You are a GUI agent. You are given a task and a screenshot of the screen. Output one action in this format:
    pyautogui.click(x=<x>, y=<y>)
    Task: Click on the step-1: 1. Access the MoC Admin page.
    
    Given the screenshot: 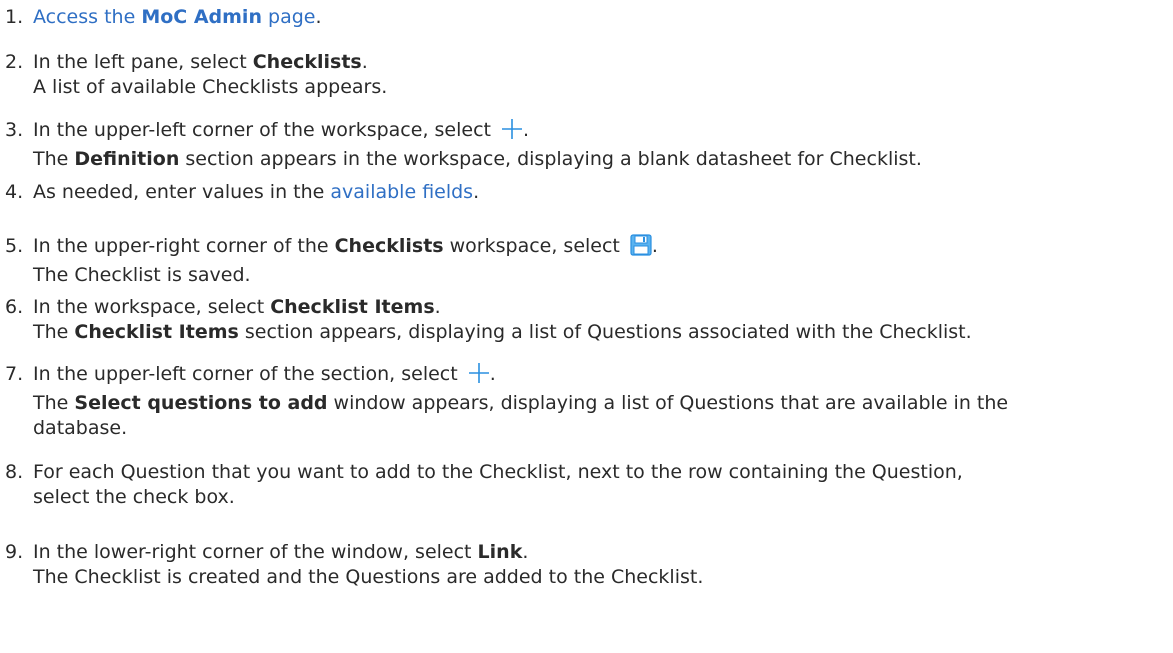 What is the action you would take?
    pyautogui.click(x=163, y=17)
    